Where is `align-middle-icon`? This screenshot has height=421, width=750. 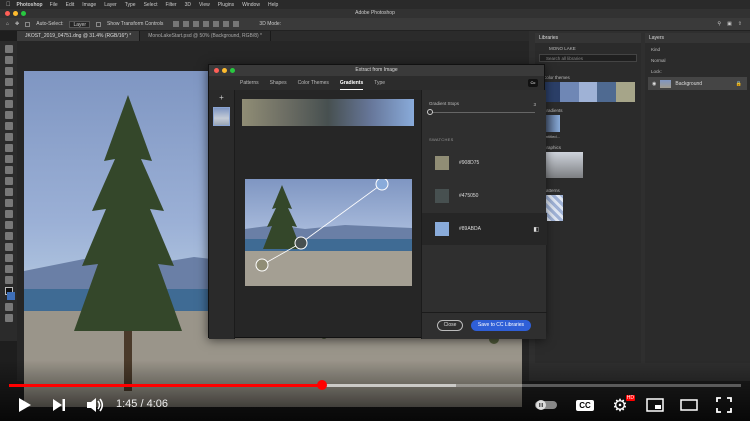 align-middle-icon is located at coordinates (216, 24).